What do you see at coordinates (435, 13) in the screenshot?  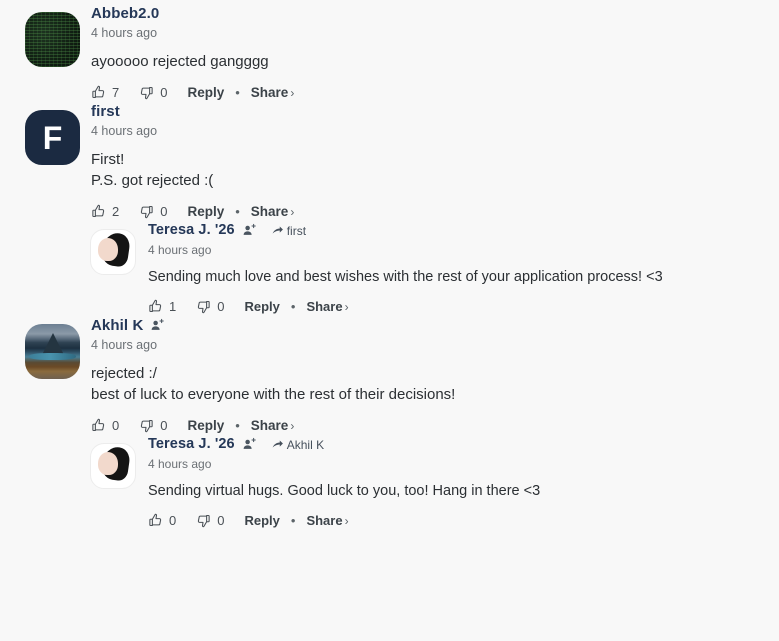 I see `comment-header: Abbeb2.0` at bounding box center [435, 13].